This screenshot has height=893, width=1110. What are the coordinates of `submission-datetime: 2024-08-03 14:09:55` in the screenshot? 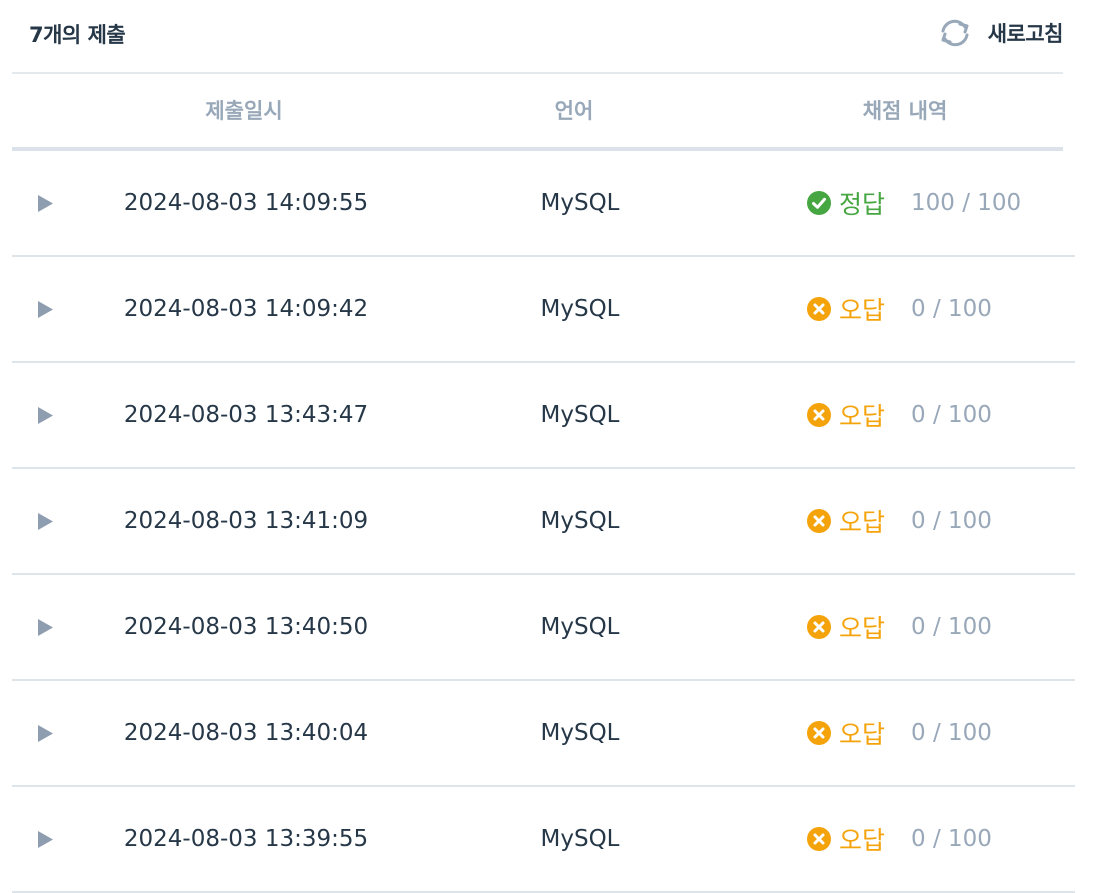 It's located at (246, 203).